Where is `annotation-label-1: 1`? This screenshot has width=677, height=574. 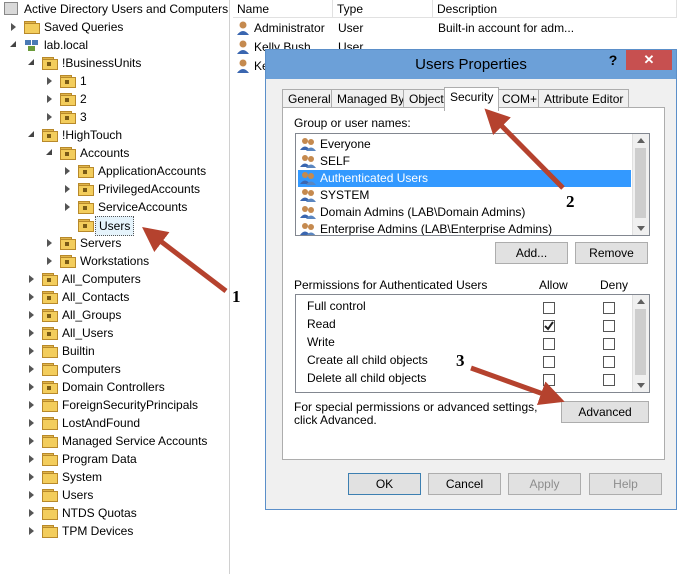 annotation-label-1: 1 is located at coordinates (236, 296).